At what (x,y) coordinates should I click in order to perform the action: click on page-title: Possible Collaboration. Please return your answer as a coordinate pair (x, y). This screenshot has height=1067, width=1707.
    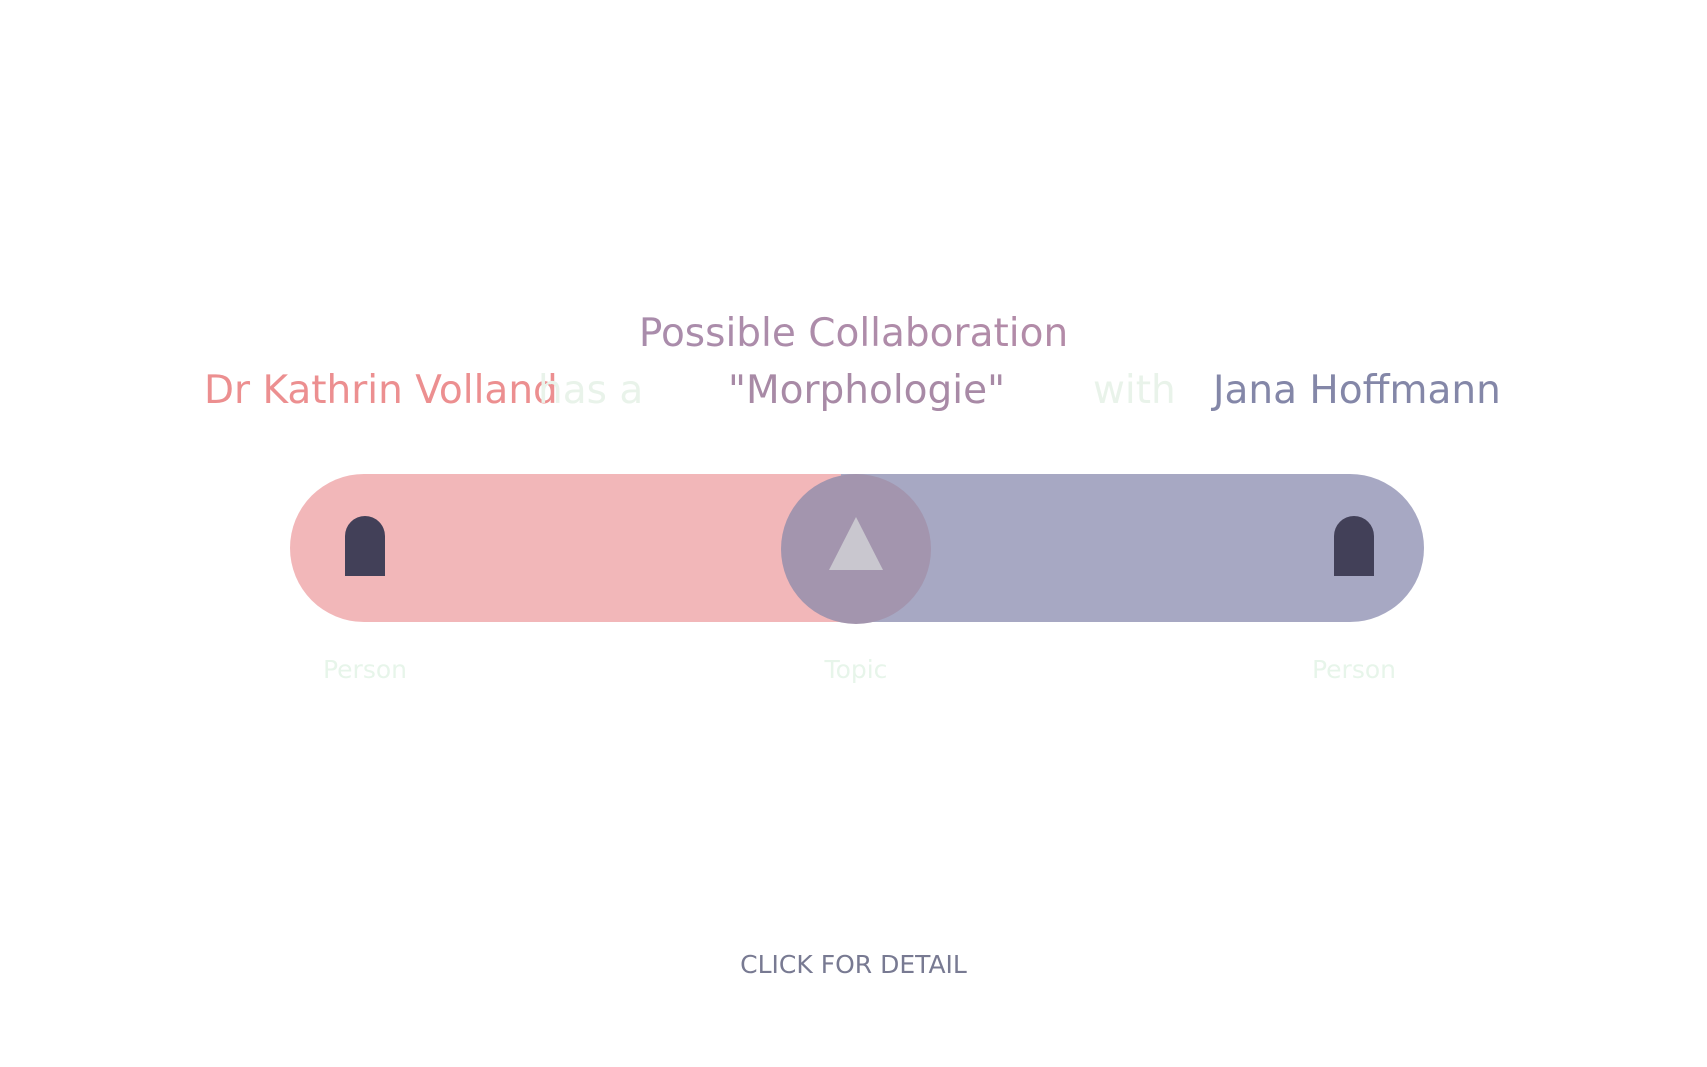
    Looking at the image, I should click on (853, 334).